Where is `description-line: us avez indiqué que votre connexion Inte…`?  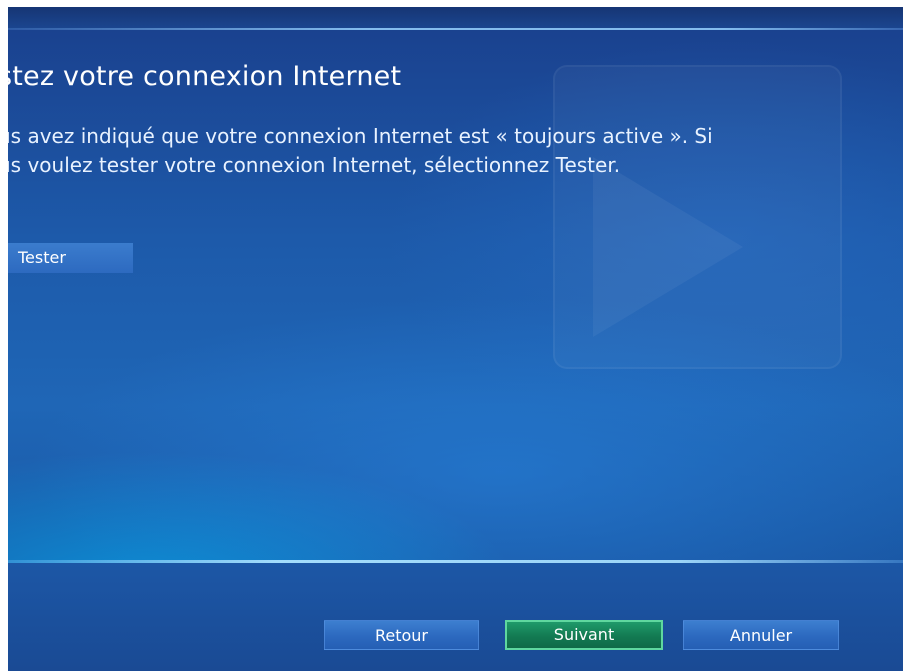
description-line: us avez indiqué que votre connexion Inte… is located at coordinates (360, 136).